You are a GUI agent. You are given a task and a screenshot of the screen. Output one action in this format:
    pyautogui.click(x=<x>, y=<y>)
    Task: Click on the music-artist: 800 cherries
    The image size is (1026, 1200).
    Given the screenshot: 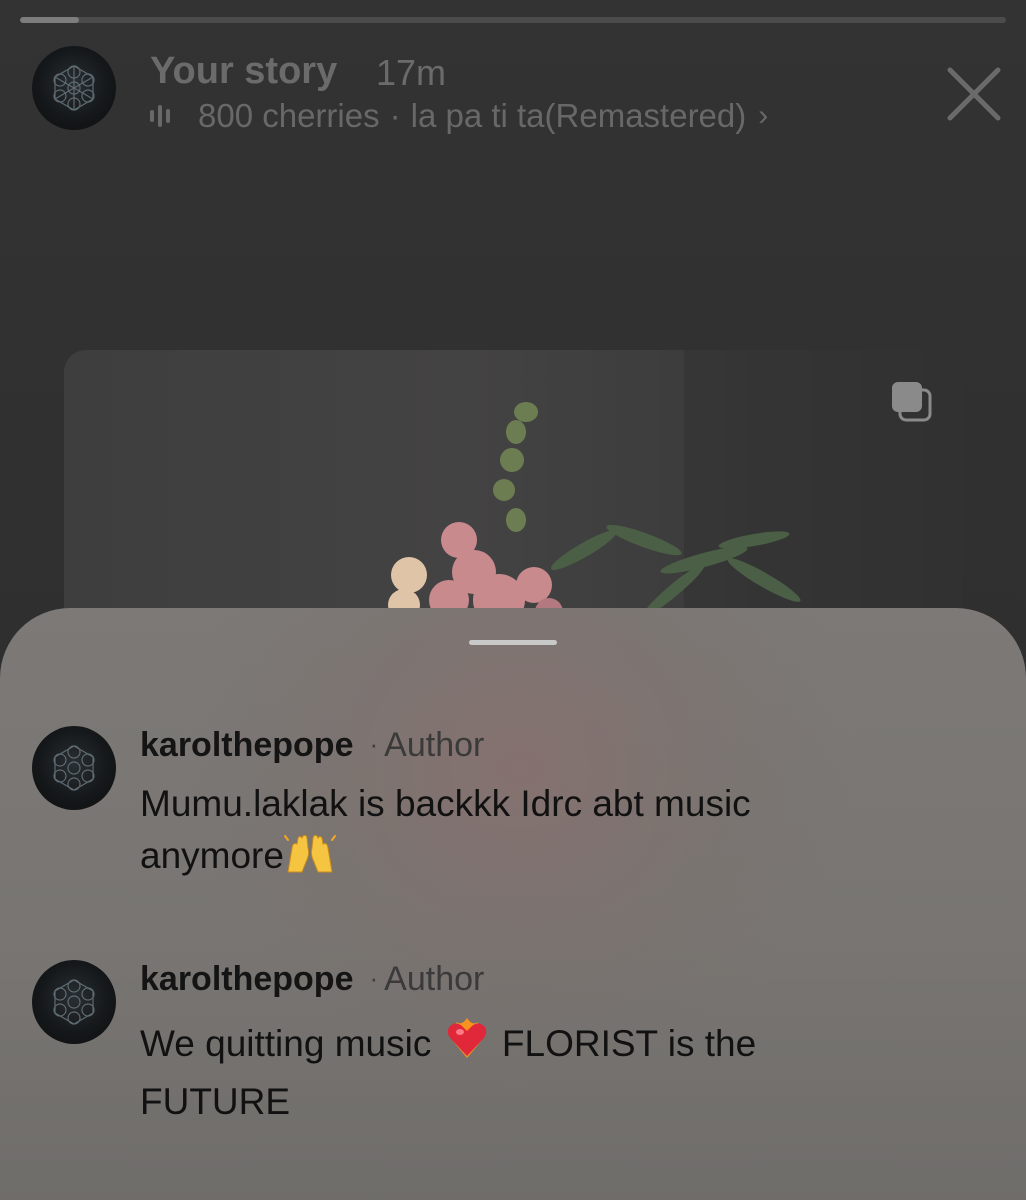 What is the action you would take?
    pyautogui.click(x=289, y=115)
    